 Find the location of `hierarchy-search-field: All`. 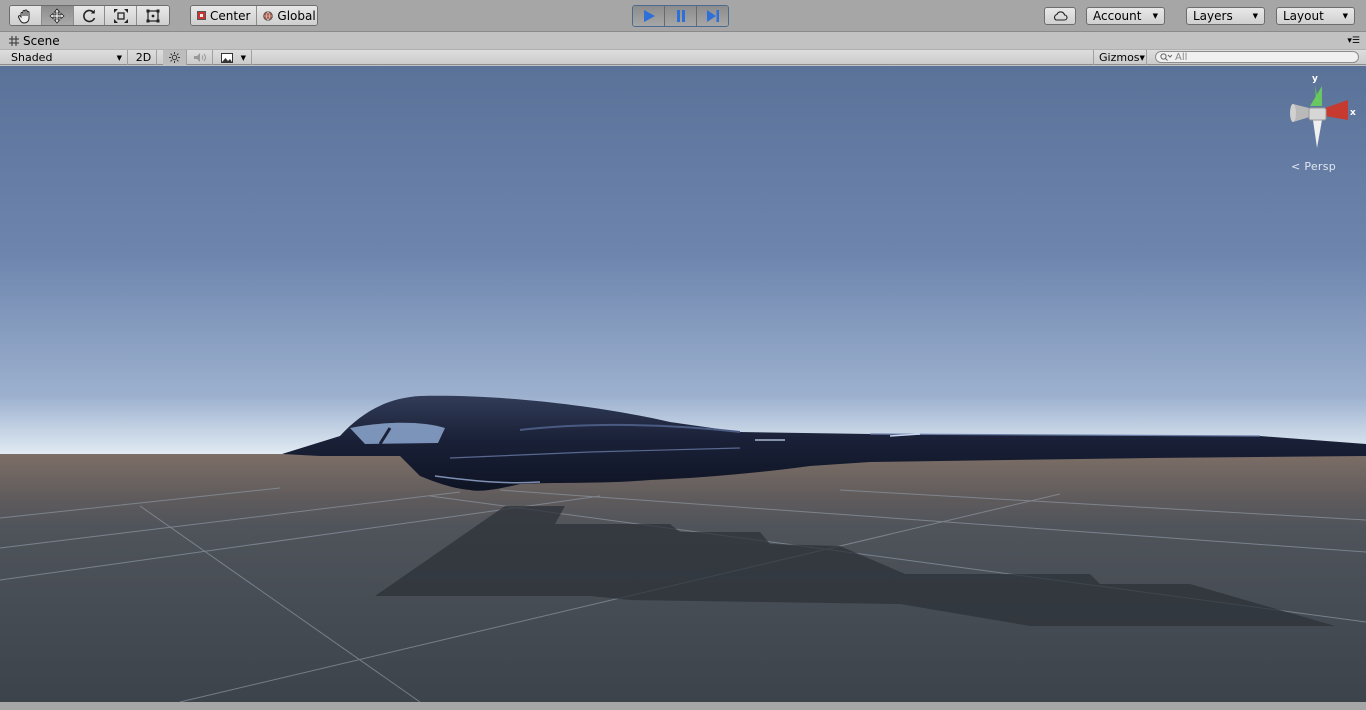

hierarchy-search-field: All is located at coordinates (1257, 57).